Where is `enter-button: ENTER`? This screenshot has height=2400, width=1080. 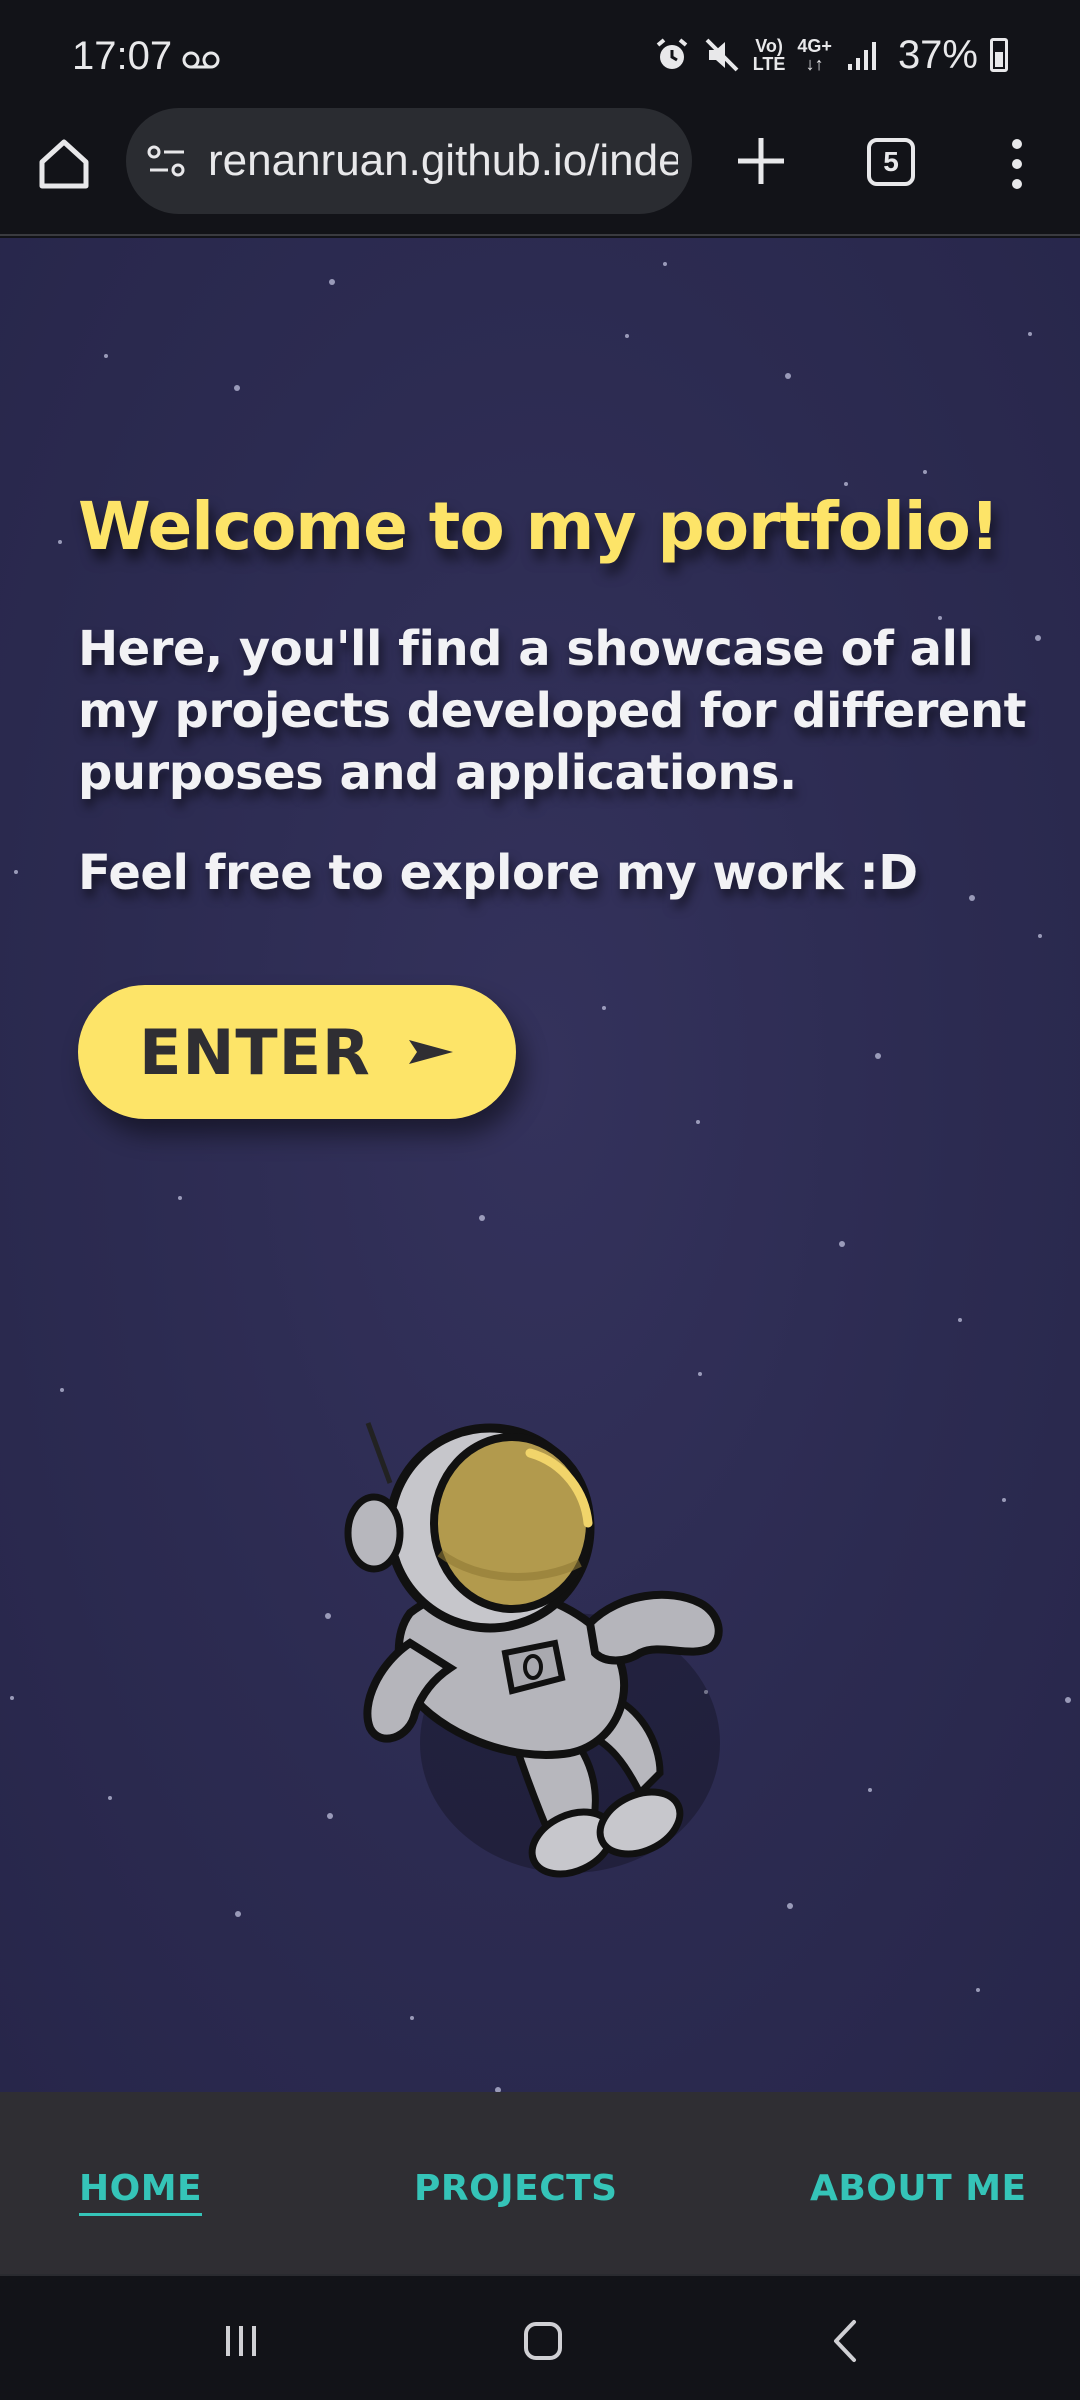
enter-button: ENTER is located at coordinates (297, 1052).